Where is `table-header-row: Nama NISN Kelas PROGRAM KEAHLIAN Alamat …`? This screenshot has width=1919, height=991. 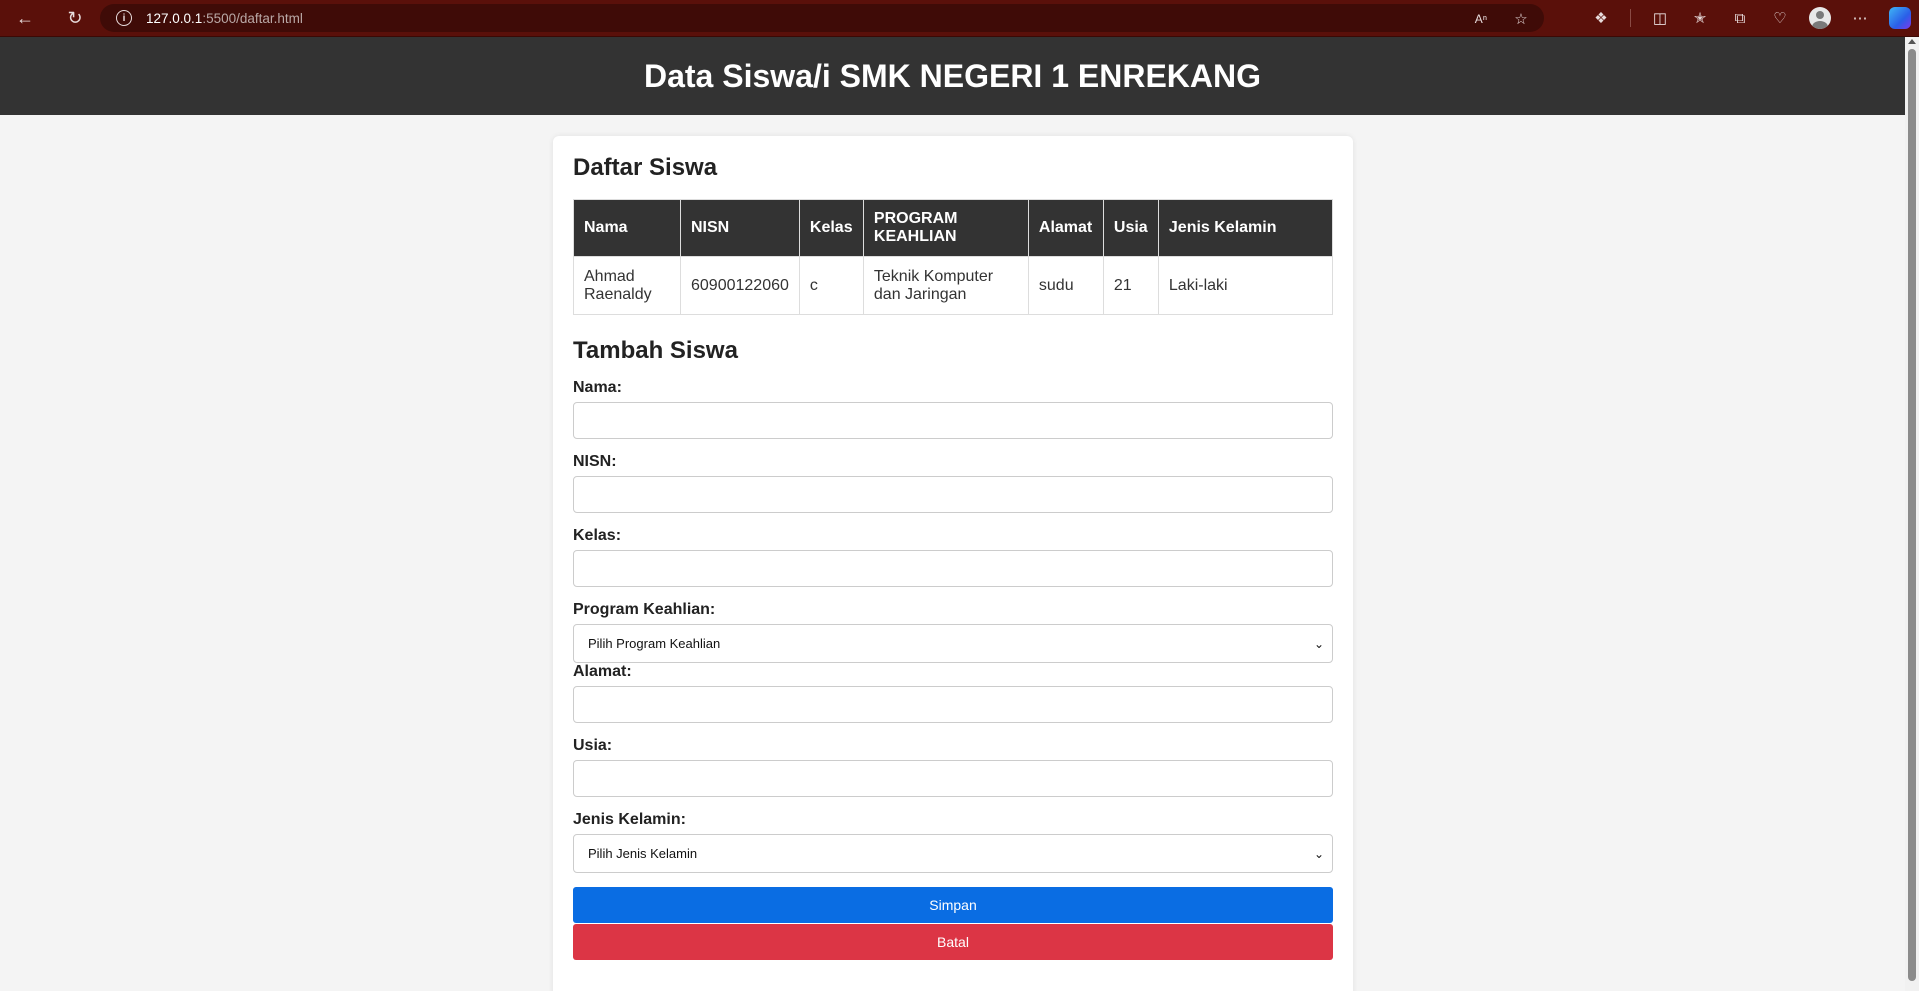 table-header-row: Nama NISN Kelas PROGRAM KEAHLIAN Alamat … is located at coordinates (953, 228).